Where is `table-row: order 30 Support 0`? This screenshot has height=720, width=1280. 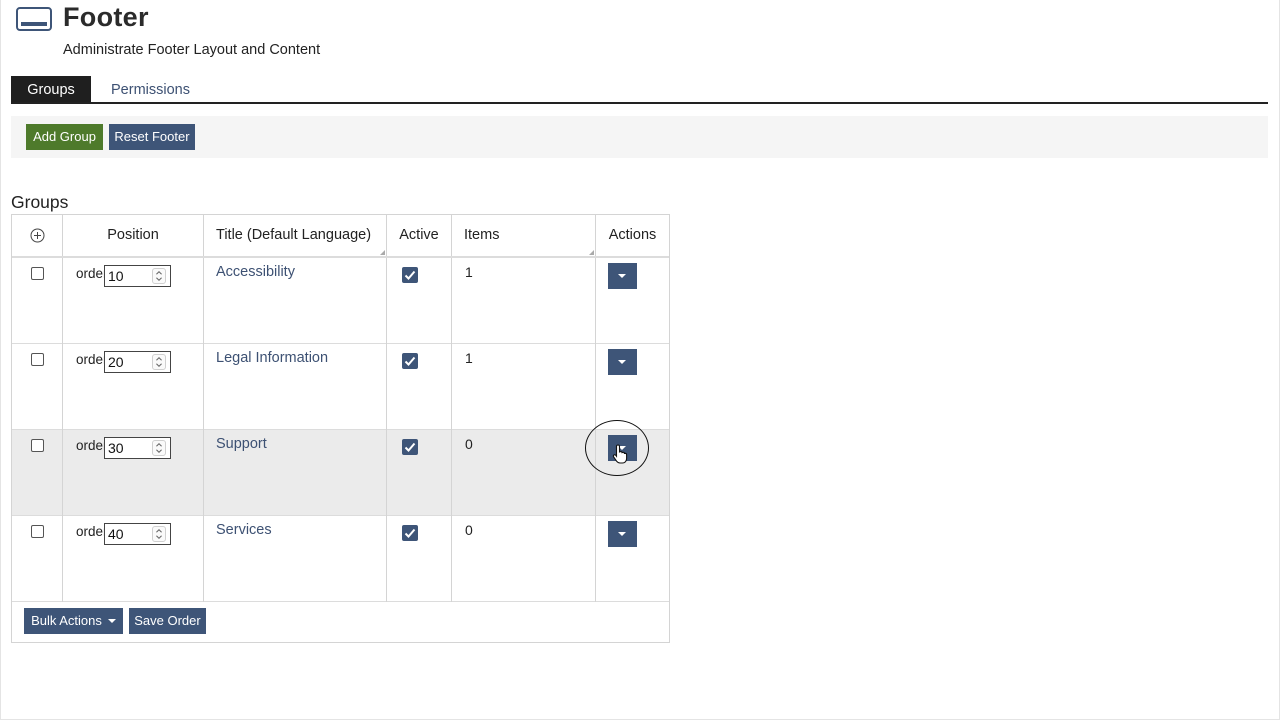 table-row: order 30 Support 0 is located at coordinates (340, 473).